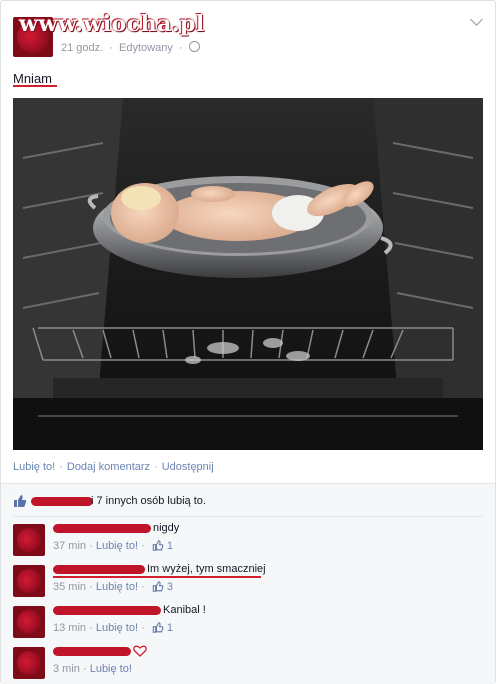  Describe the element at coordinates (206, 569) in the screenshot. I see `comment-text: Im wyżej, tym smaczniej` at that location.